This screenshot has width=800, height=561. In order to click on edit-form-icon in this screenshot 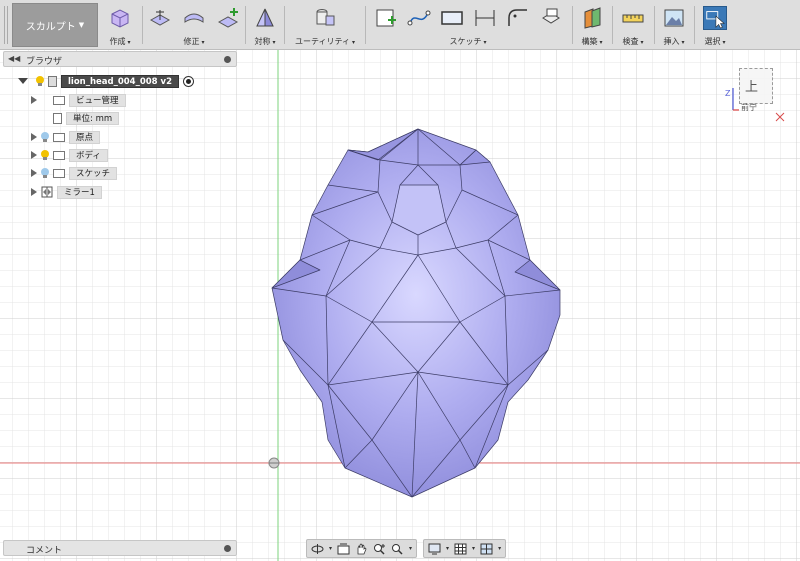, I will do `click(160, 18)`.